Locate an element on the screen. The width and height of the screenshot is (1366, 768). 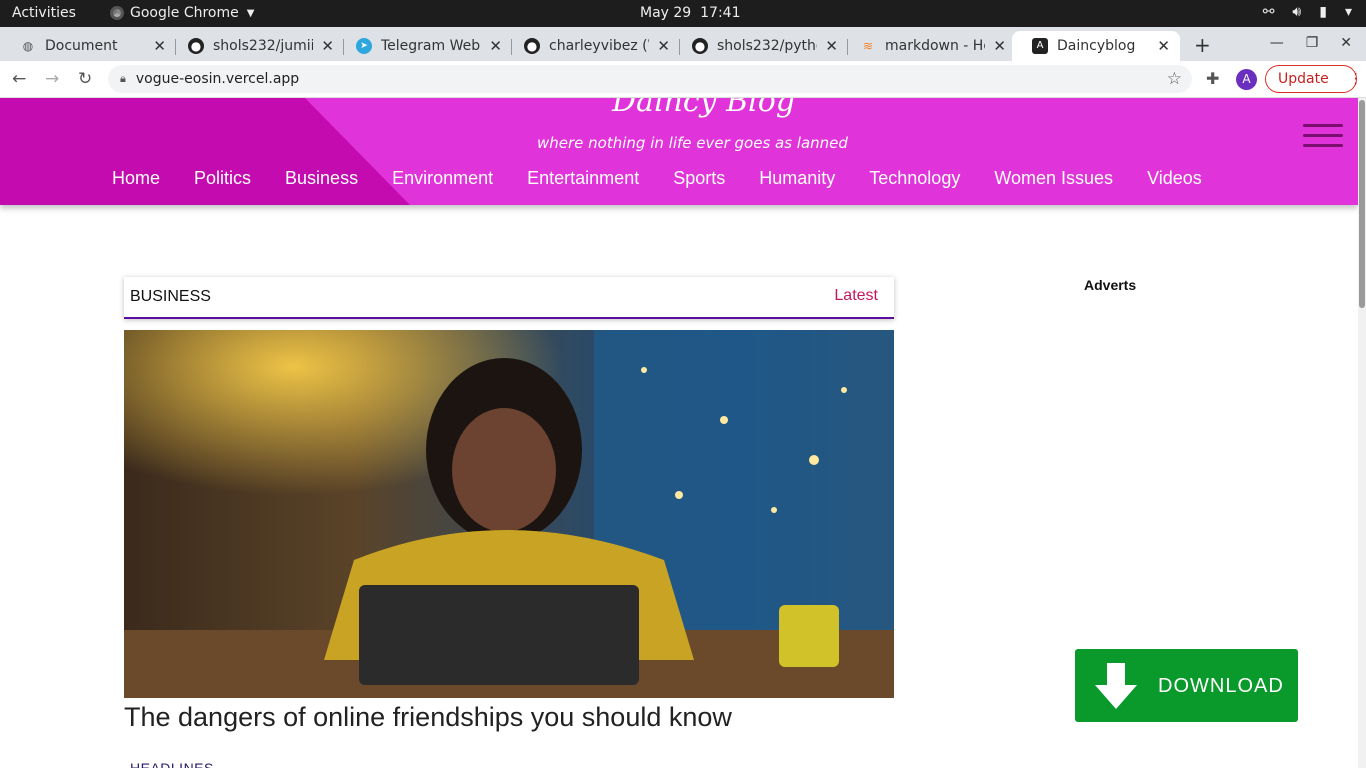
tab-document: ◍ Document ✕ is located at coordinates (88, 46).